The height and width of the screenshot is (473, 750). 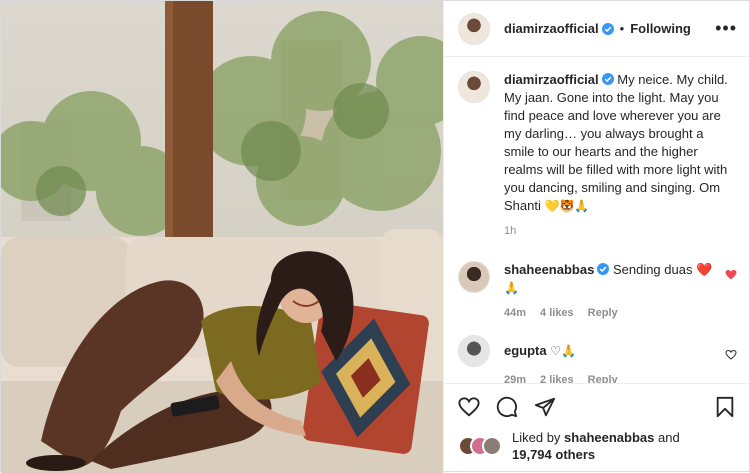 What do you see at coordinates (610, 279) in the screenshot?
I see `comment-text: shaheenabbas Sending duas ❤️ 🙏` at bounding box center [610, 279].